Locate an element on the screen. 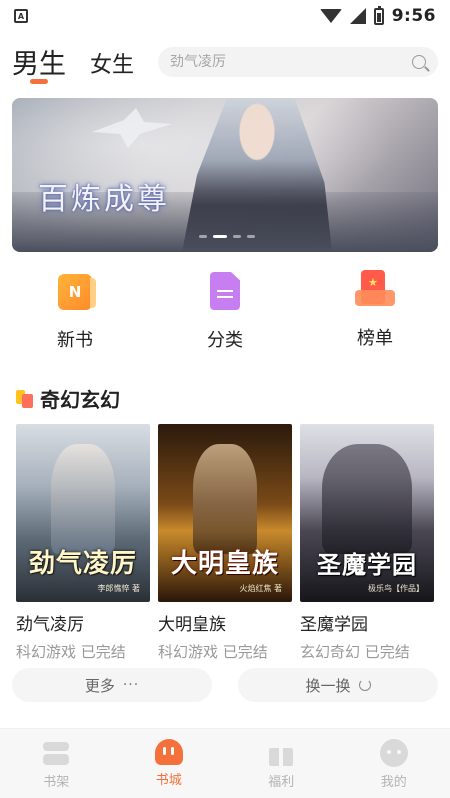 This screenshot has width=450, height=798. bookshelf-icon is located at coordinates (56, 753).